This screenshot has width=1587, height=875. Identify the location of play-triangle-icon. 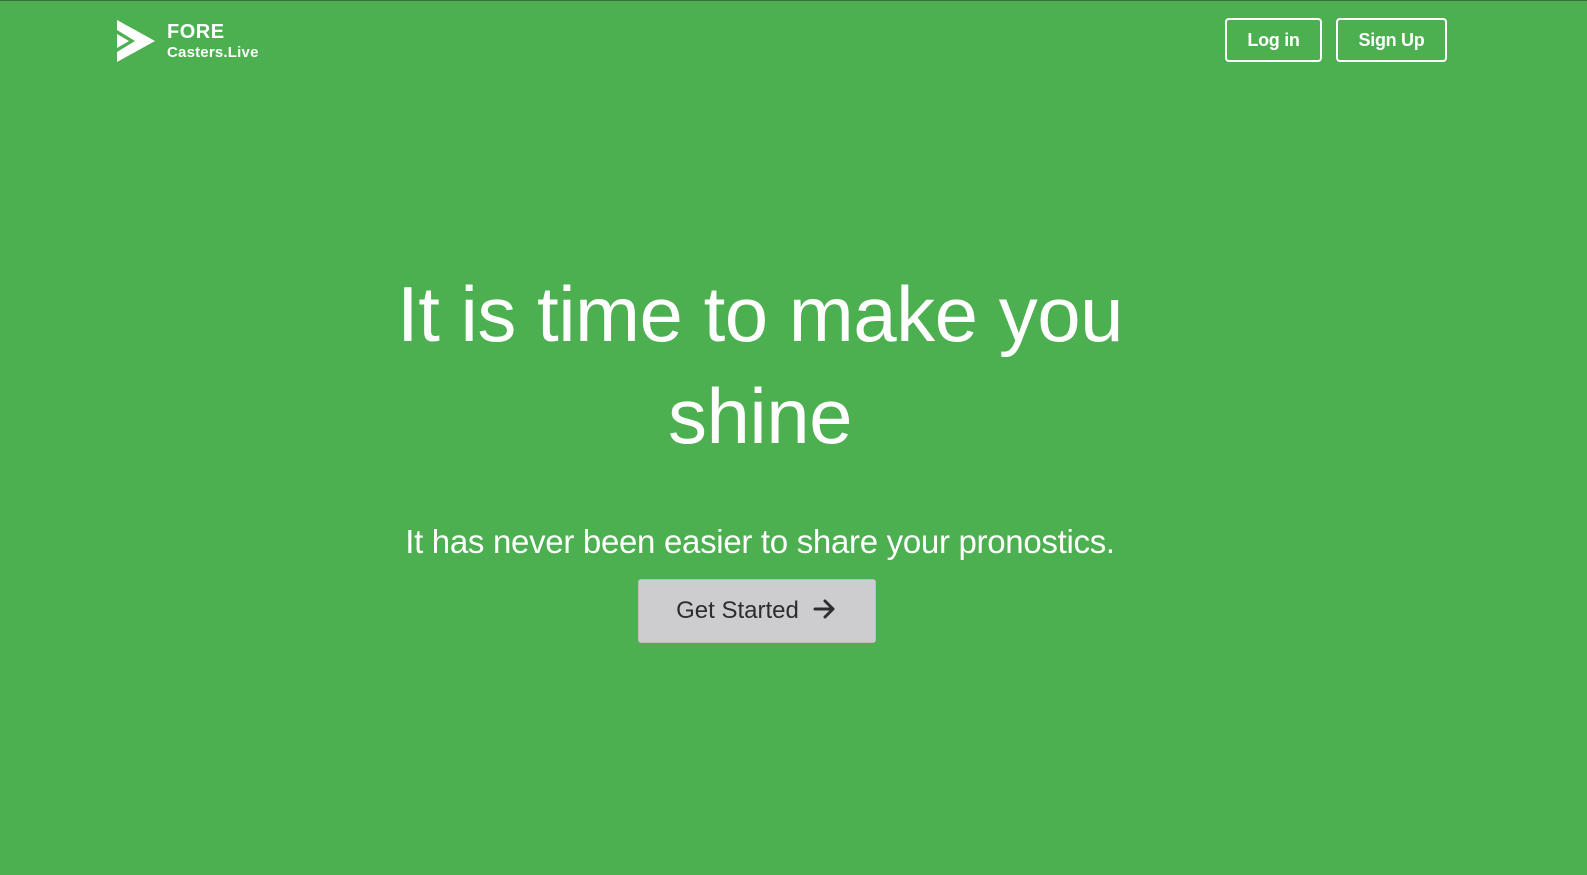
(136, 41).